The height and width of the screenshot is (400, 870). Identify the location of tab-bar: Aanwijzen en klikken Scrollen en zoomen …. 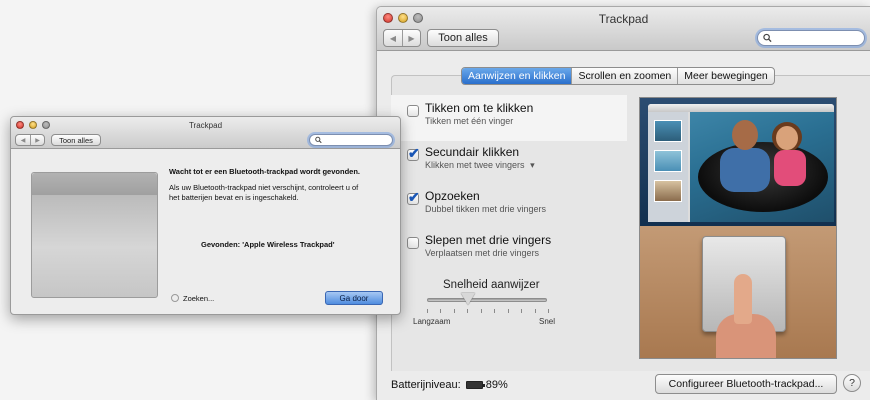
(618, 76).